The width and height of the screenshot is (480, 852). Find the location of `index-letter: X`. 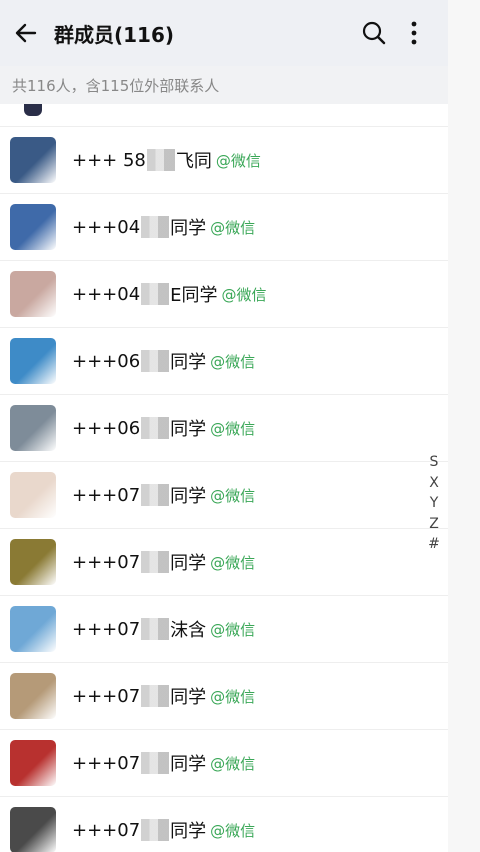

index-letter: X is located at coordinates (434, 483).